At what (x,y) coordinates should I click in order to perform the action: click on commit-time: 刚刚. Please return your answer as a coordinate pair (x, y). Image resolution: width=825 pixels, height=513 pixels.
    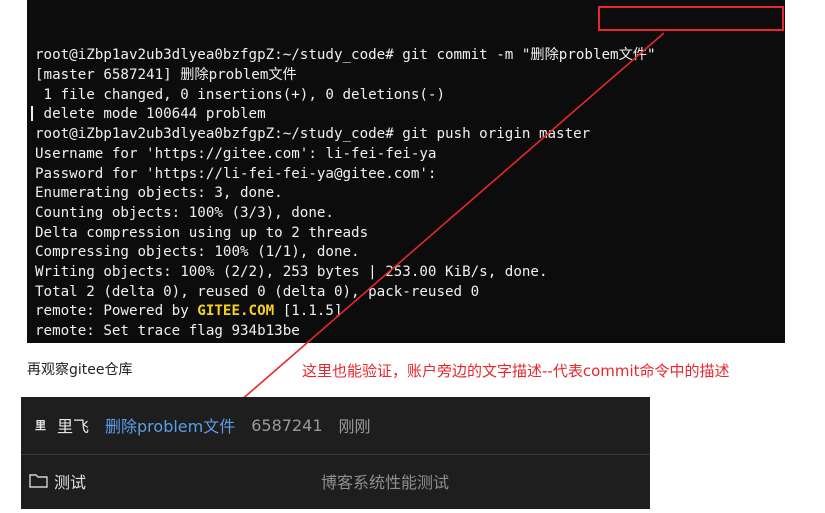
    Looking at the image, I should click on (354, 426).